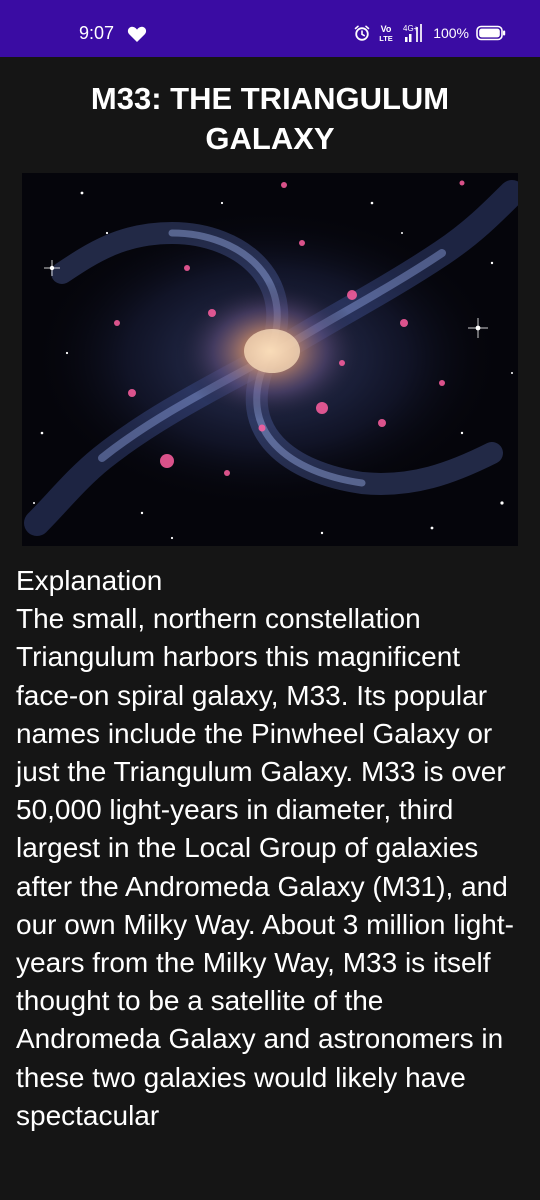 The width and height of the screenshot is (540, 1200). I want to click on volte-icon: Vo LTE, so click(386, 33).